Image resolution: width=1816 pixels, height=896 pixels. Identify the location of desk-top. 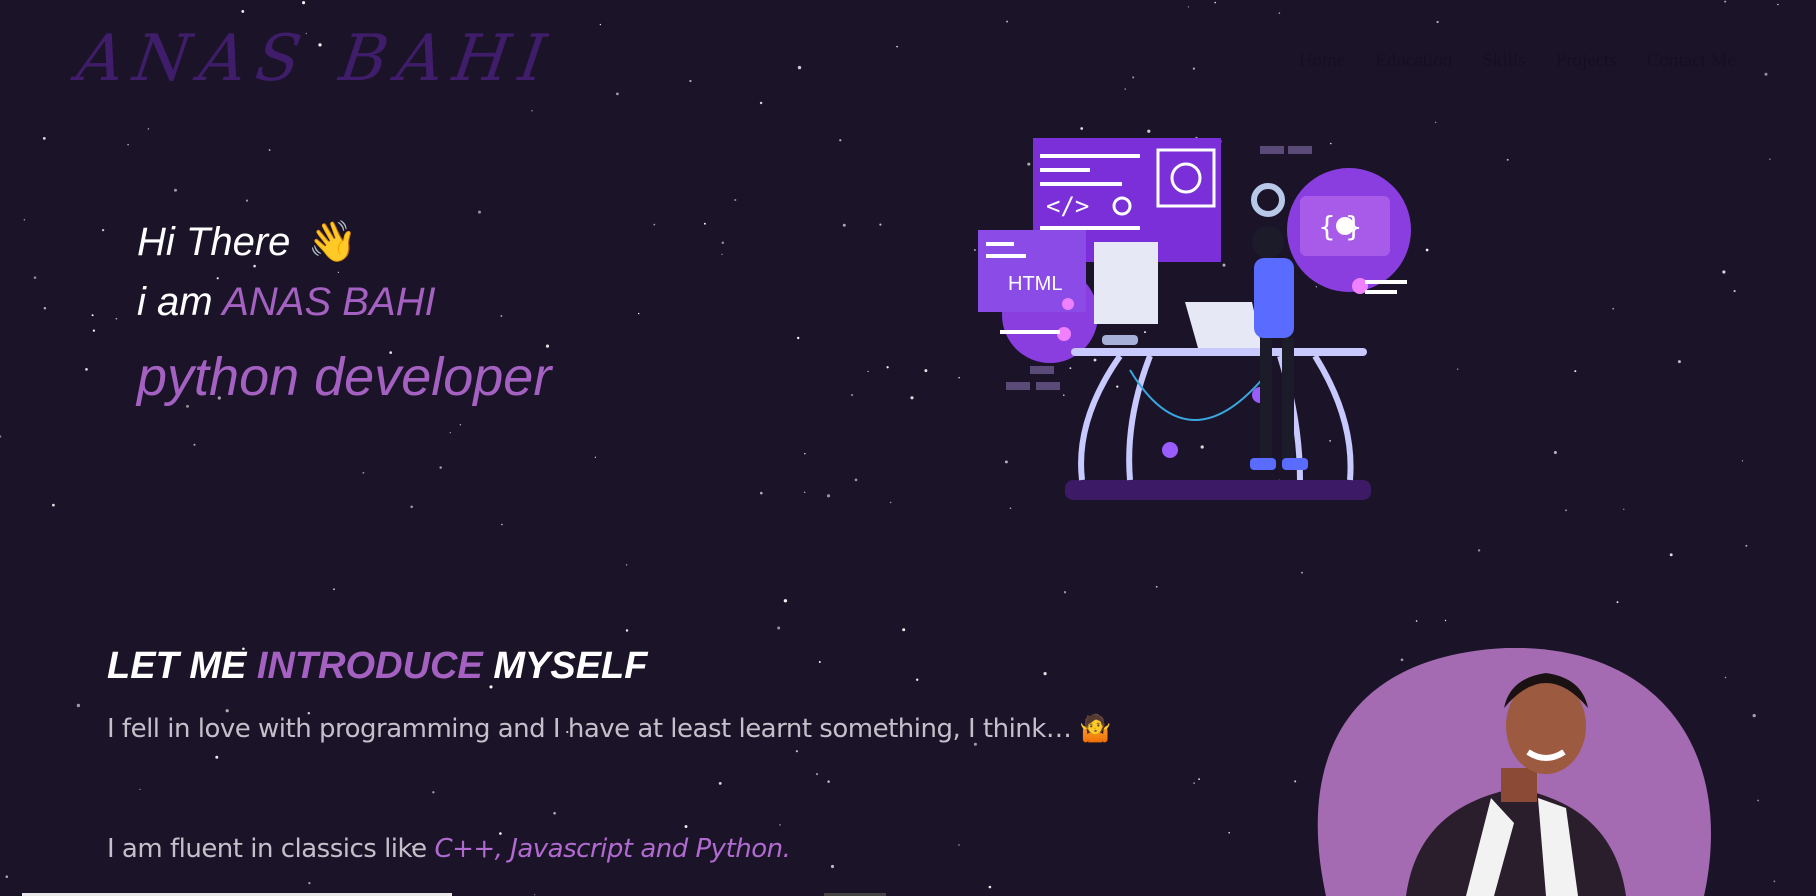
(1219, 352).